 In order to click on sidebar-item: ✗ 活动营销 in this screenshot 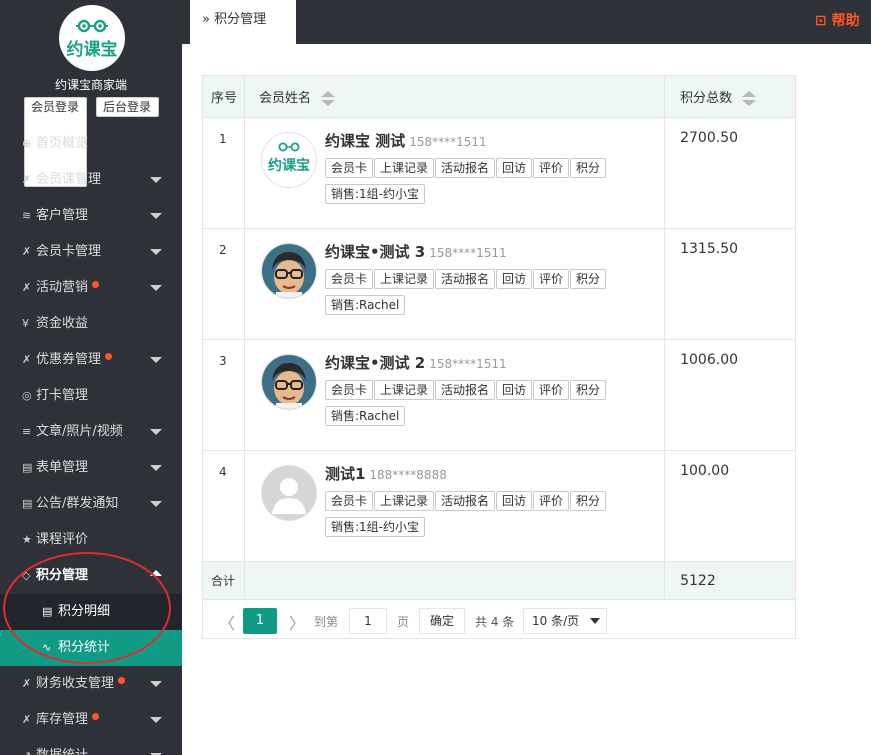, I will do `click(91, 288)`.